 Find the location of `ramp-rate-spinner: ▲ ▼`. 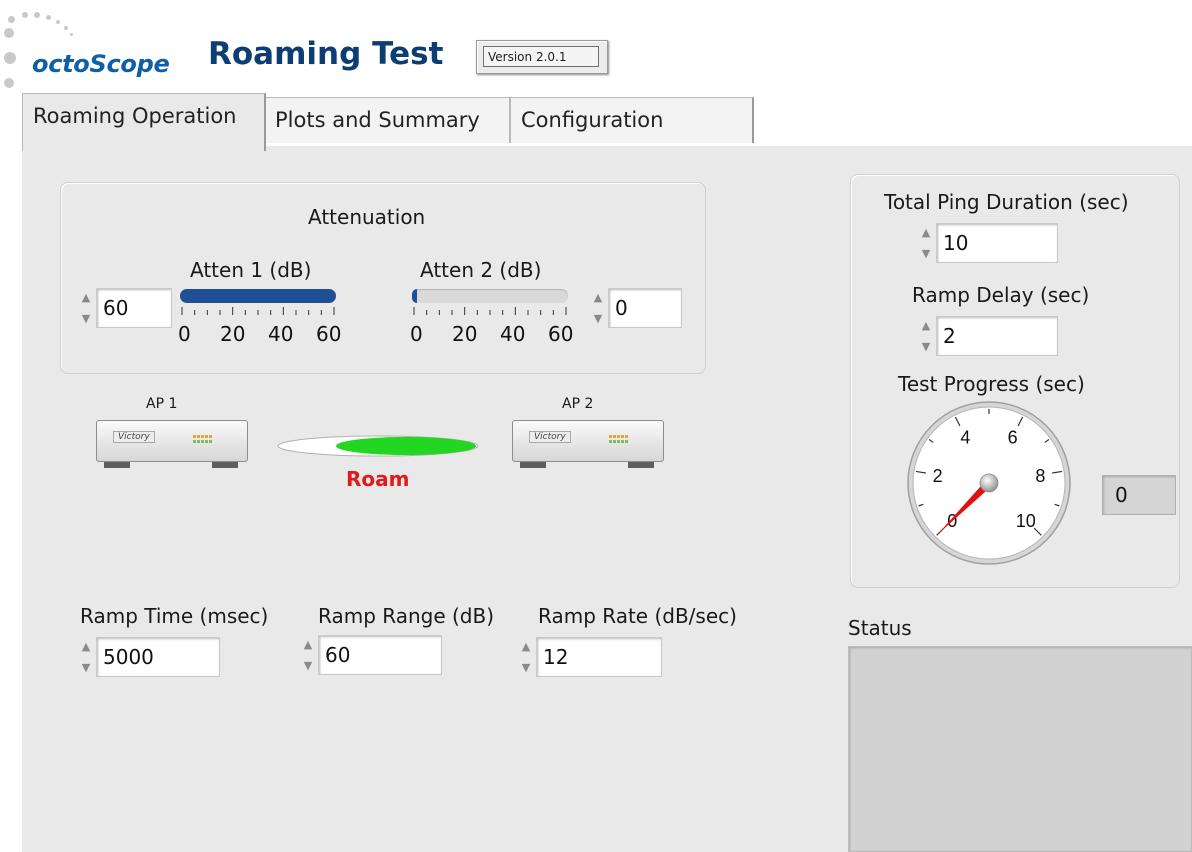

ramp-rate-spinner: ▲ ▼ is located at coordinates (527, 657).